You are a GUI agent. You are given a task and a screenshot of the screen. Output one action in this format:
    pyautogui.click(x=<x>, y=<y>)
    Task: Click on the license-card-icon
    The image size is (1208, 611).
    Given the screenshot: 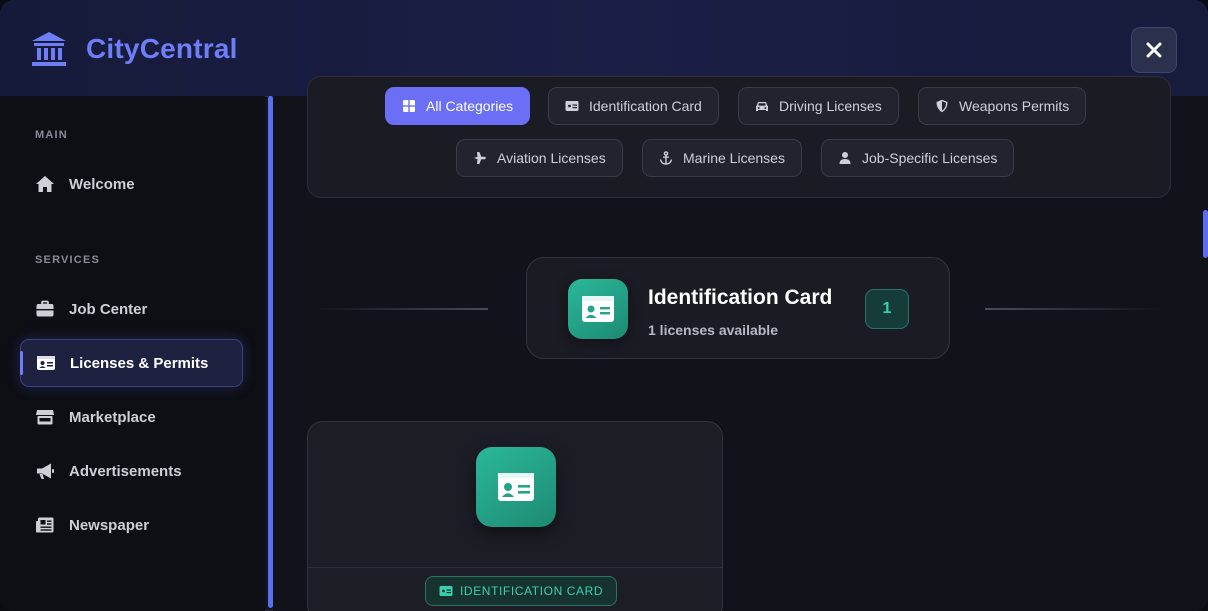 What is the action you would take?
    pyautogui.click(x=516, y=487)
    